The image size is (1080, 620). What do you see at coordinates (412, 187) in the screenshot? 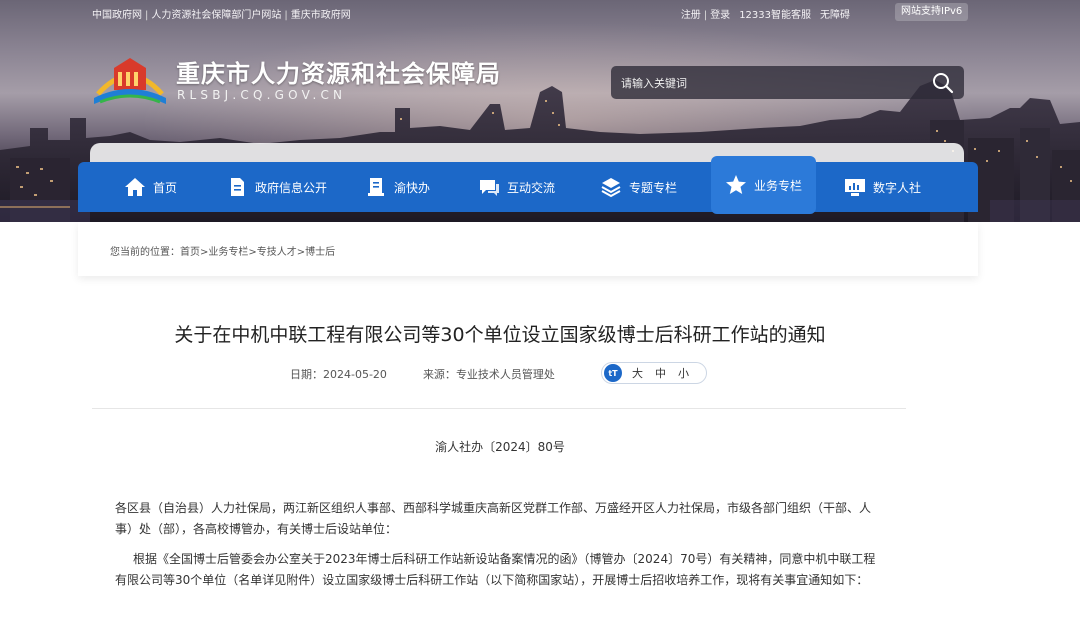
I see `nav-label: 渝快办` at bounding box center [412, 187].